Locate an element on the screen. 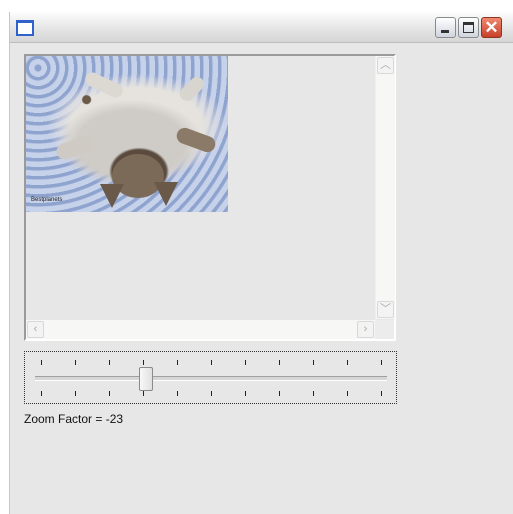  maximize-button is located at coordinates (468, 27).